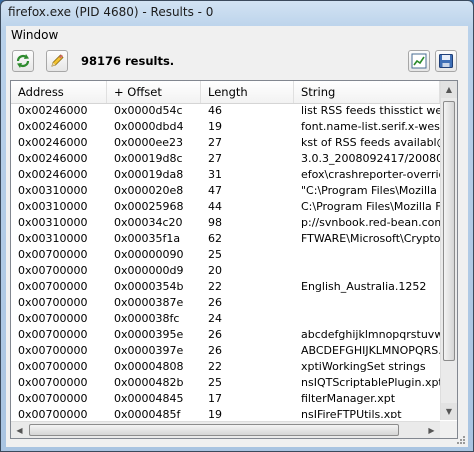 This screenshot has height=452, width=474. What do you see at coordinates (237, 13) in the screenshot?
I see `title-bar: firefox.exe (PID 4680) - Results - 0` at bounding box center [237, 13].